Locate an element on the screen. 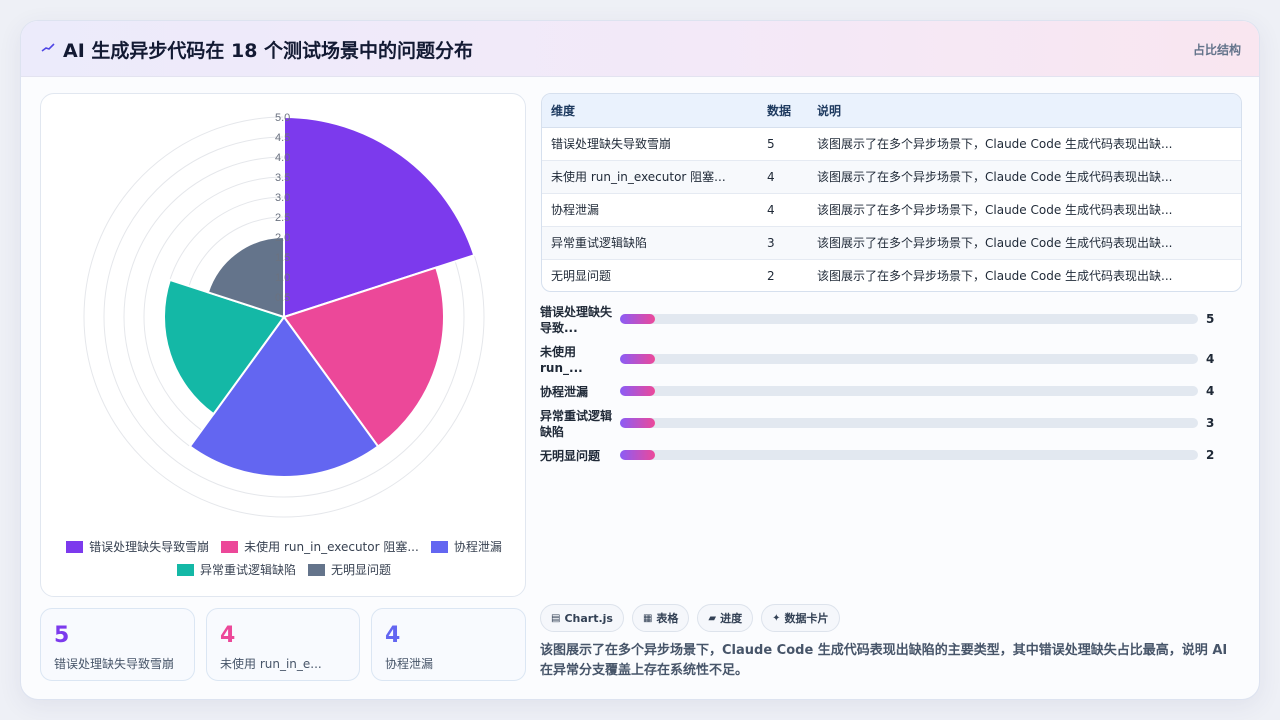  r-axis-tick-label: 4.5 is located at coordinates (282, 138).